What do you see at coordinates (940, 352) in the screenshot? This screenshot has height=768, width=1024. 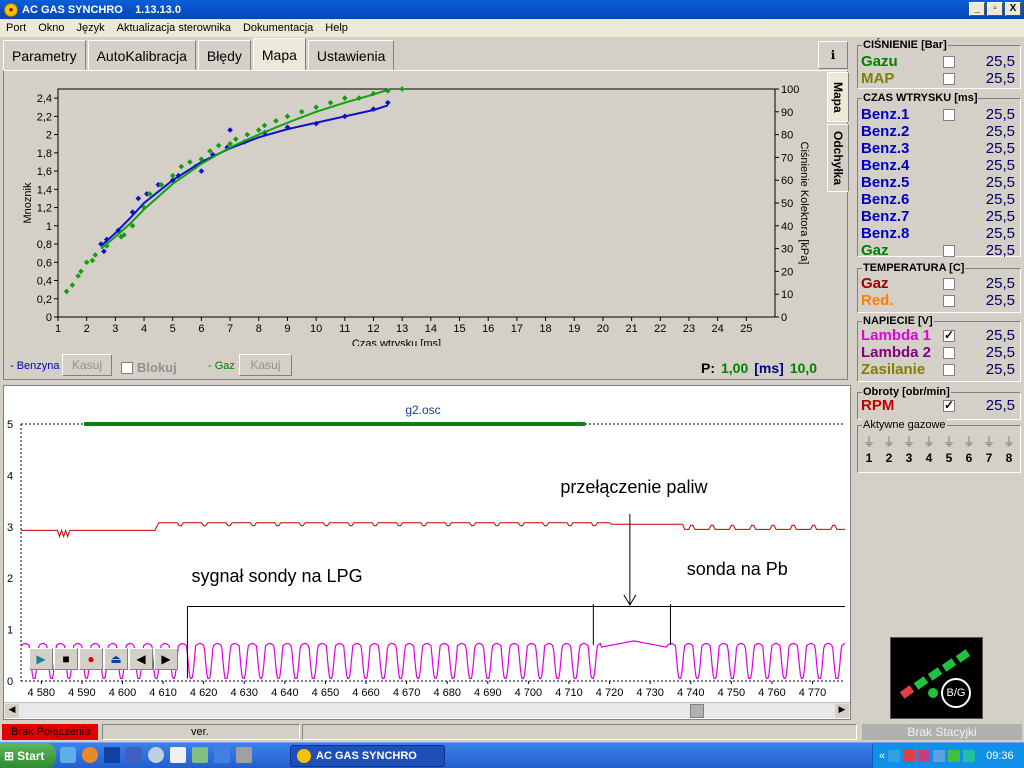 I see `value-row: Lambda 2 25,5` at bounding box center [940, 352].